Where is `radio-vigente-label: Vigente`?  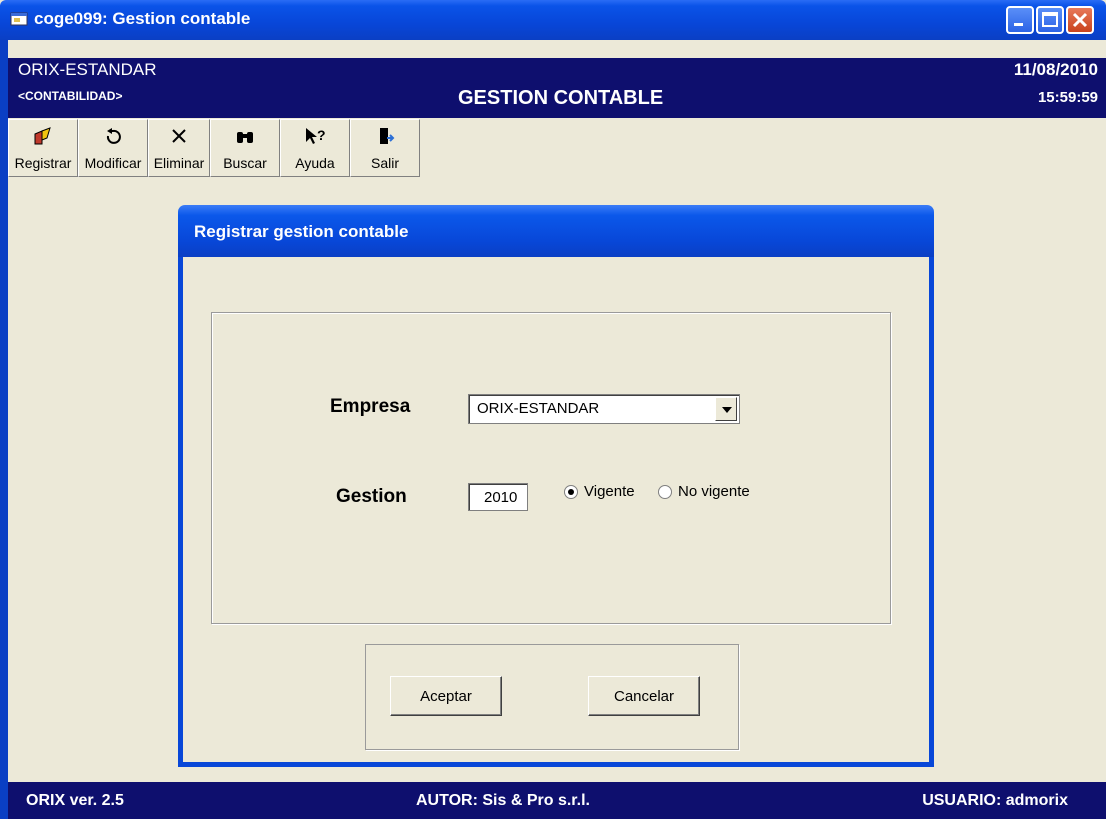
radio-vigente-label: Vigente is located at coordinates (609, 491).